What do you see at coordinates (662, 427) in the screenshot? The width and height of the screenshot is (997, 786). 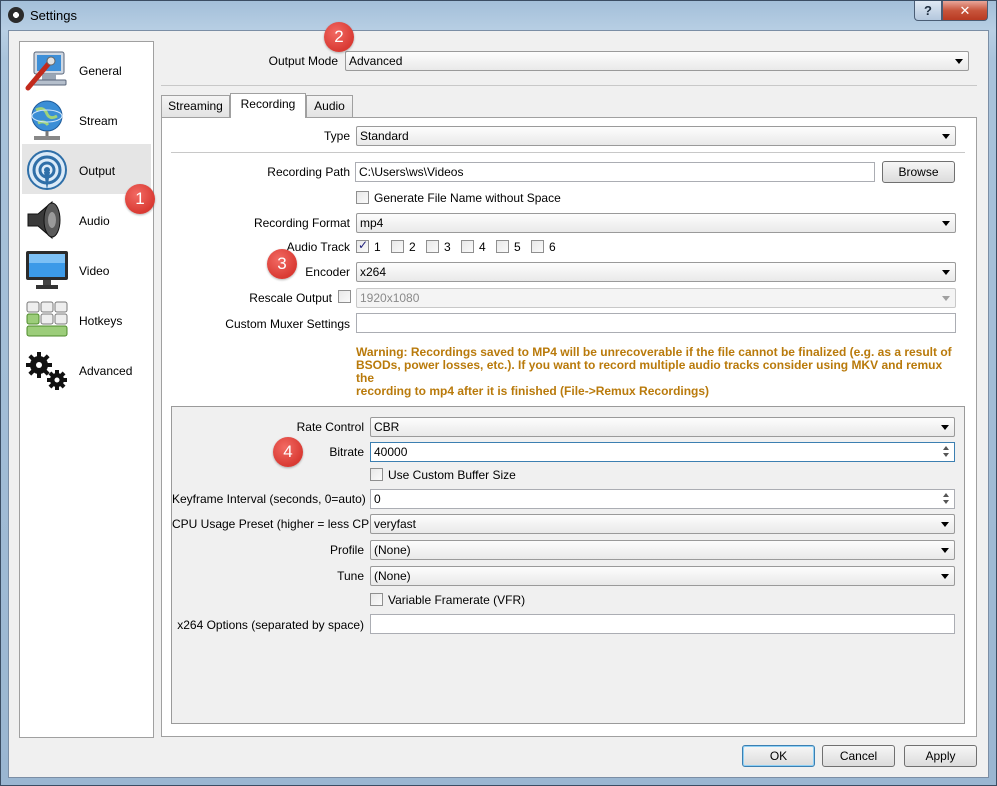 I see `rate-control-select: CBR` at bounding box center [662, 427].